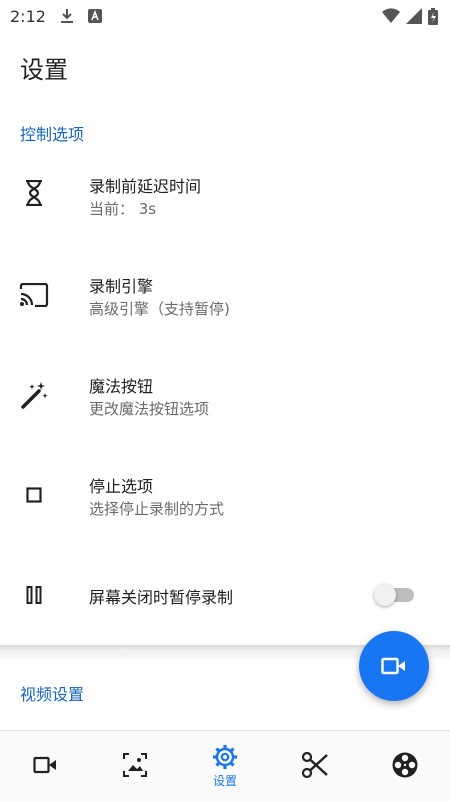 This screenshot has width=450, height=801. I want to click on setting-summary: 高级引擎（支持暂停), so click(159, 309).